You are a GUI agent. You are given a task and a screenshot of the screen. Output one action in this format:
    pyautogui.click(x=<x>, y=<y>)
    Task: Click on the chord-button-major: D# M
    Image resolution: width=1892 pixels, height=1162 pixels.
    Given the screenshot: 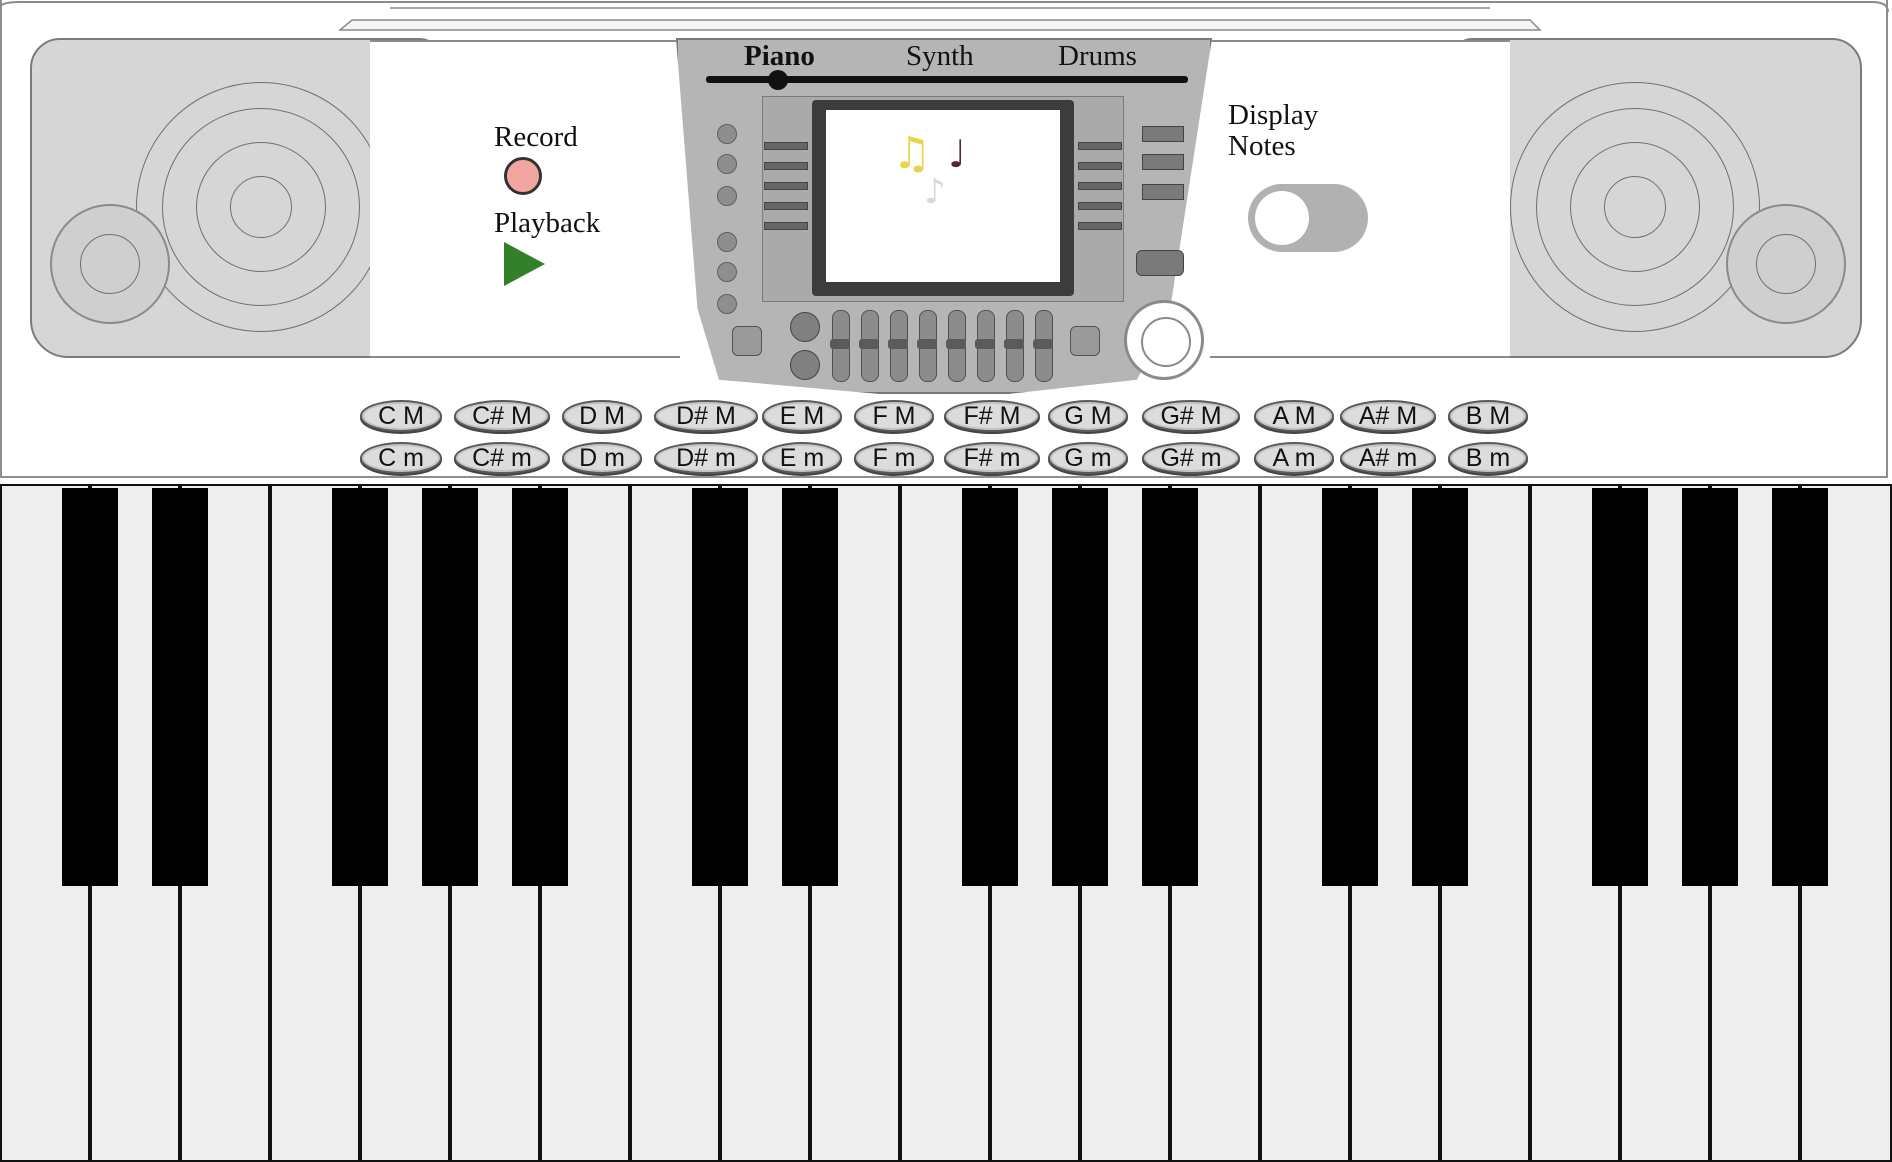 What is the action you would take?
    pyautogui.click(x=706, y=416)
    